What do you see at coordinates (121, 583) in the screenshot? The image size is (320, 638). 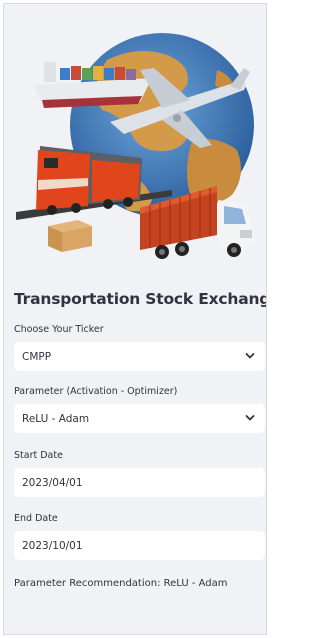 I see `parameter-recommendation: Parameter Recommendation: ReLU - Adam` at bounding box center [121, 583].